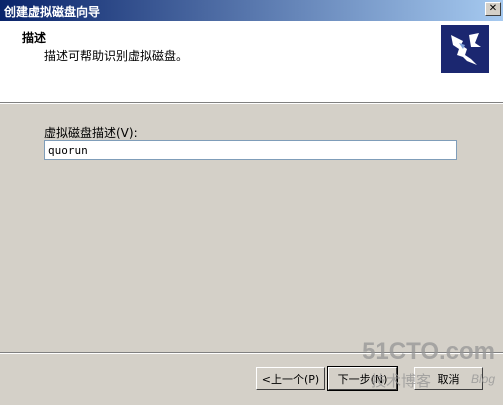 The height and width of the screenshot is (405, 503). I want to click on close-button: ✕, so click(493, 9).